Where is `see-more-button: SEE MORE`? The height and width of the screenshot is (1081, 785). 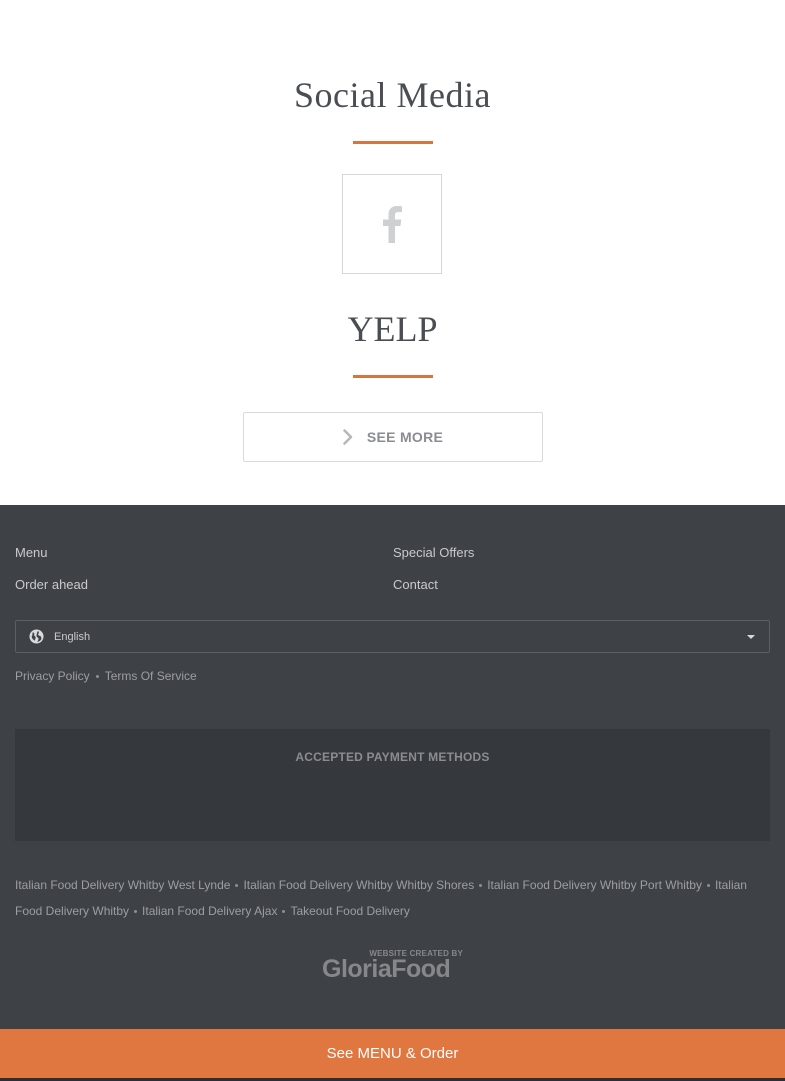 see-more-button: SEE MORE is located at coordinates (393, 437).